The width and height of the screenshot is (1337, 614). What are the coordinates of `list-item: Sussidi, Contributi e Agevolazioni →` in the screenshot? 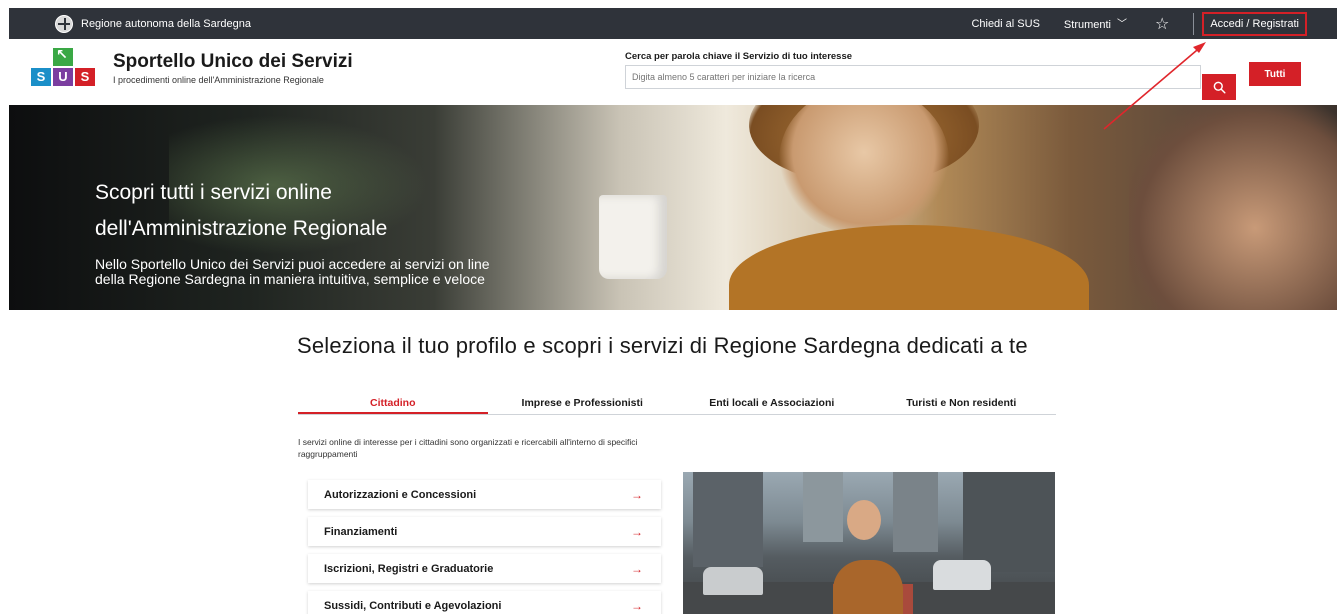 It's located at (484, 602).